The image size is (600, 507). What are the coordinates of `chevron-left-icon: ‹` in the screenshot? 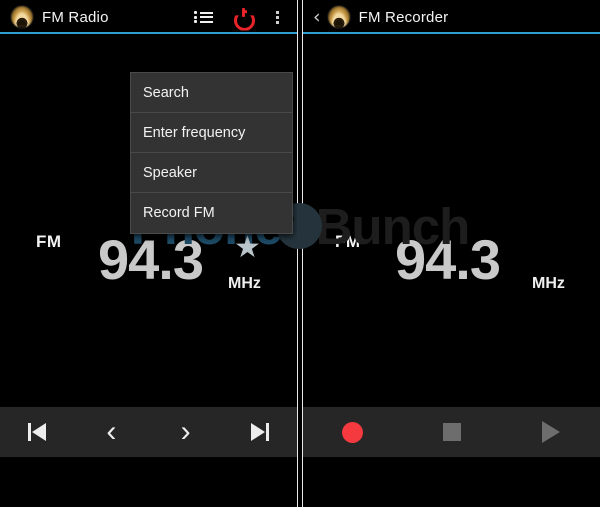 It's located at (111, 431).